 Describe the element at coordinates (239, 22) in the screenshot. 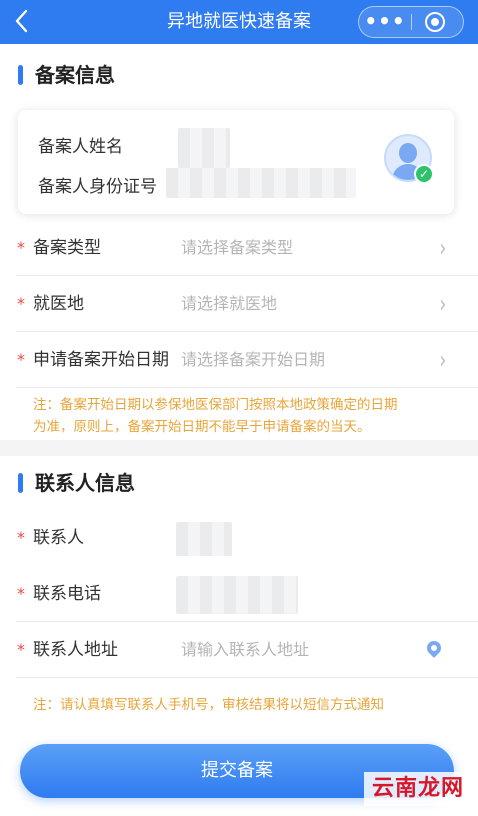

I see `navbar: 异地就医快速备案 •••` at that location.